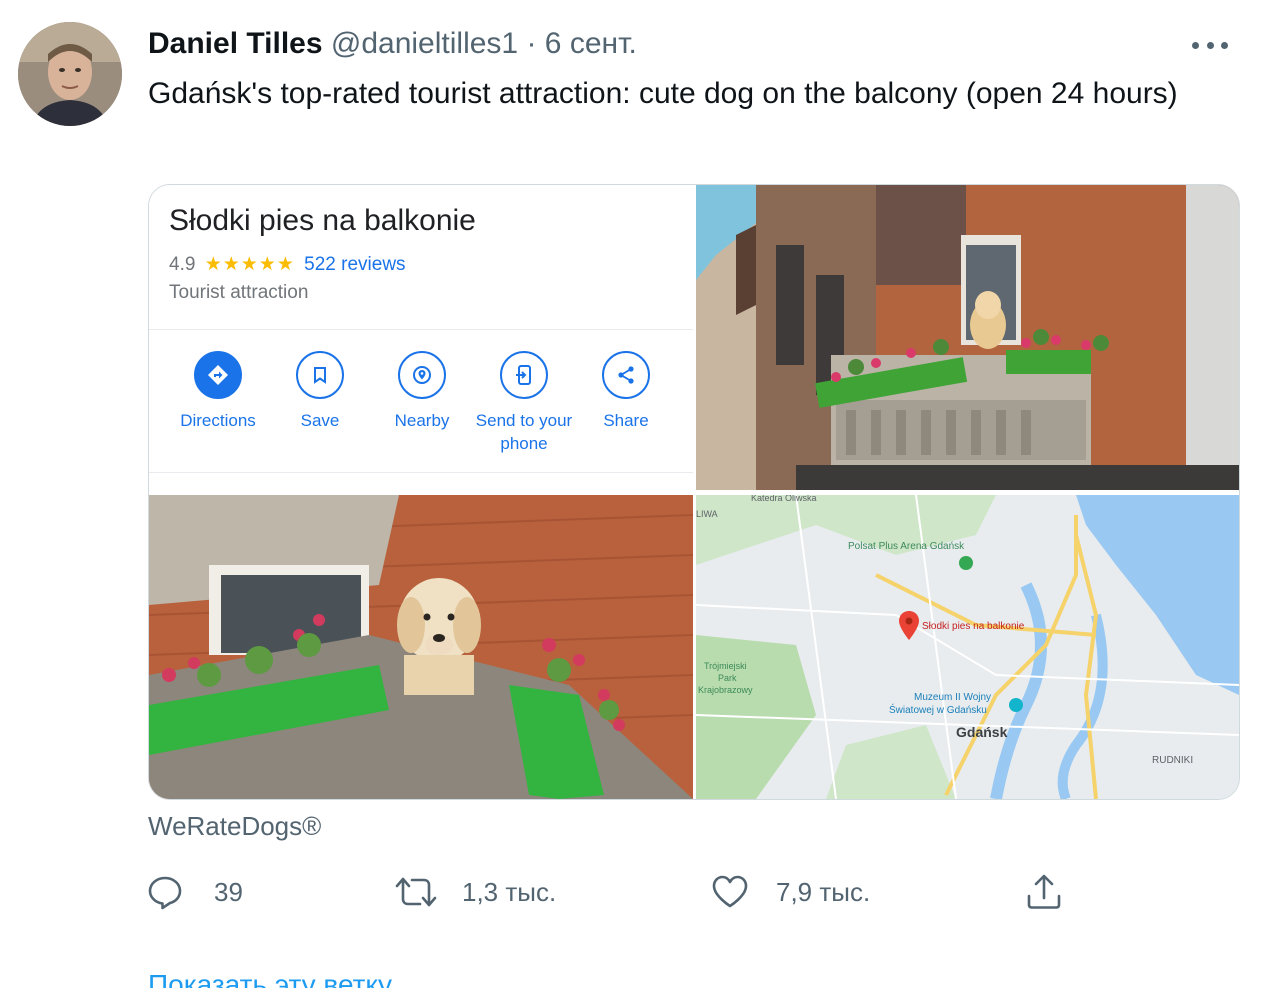  I want to click on map-label-park-2: Park, so click(727, 678).